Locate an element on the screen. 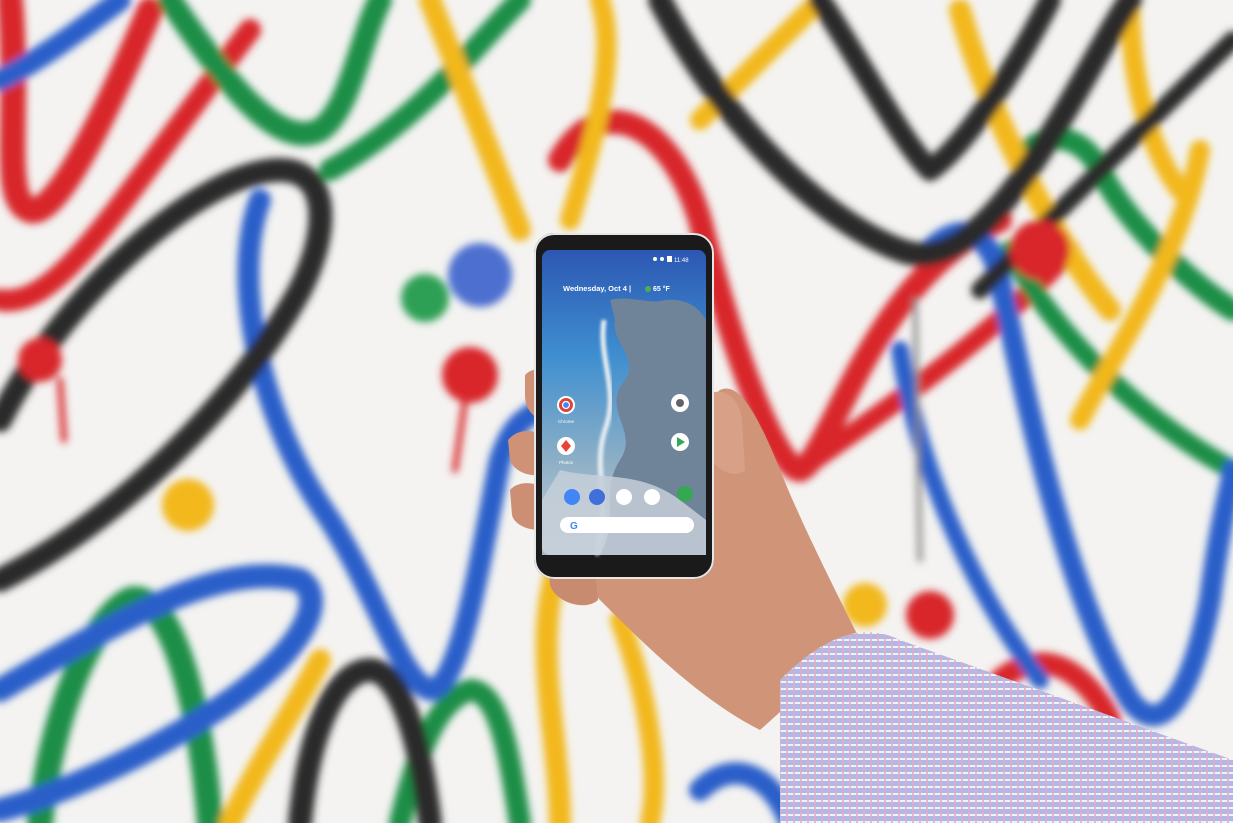  app-play-store is located at coordinates (680, 442).